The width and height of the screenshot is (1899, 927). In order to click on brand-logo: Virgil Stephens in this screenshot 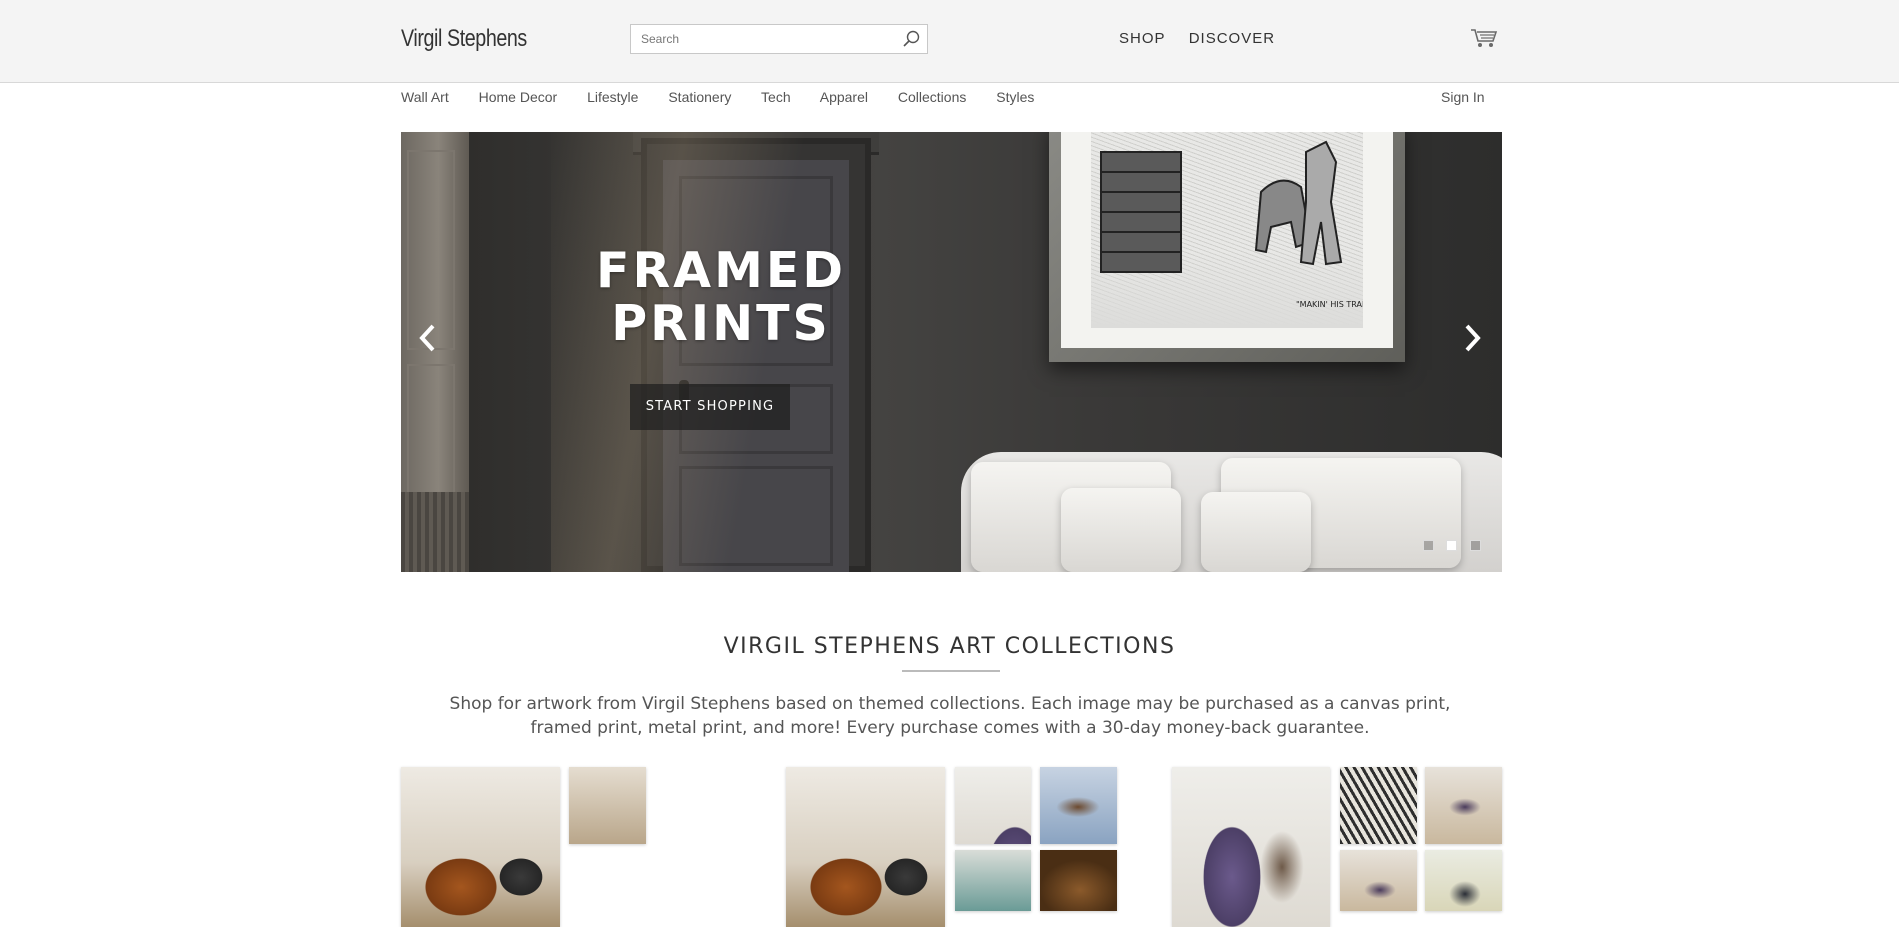, I will do `click(464, 39)`.